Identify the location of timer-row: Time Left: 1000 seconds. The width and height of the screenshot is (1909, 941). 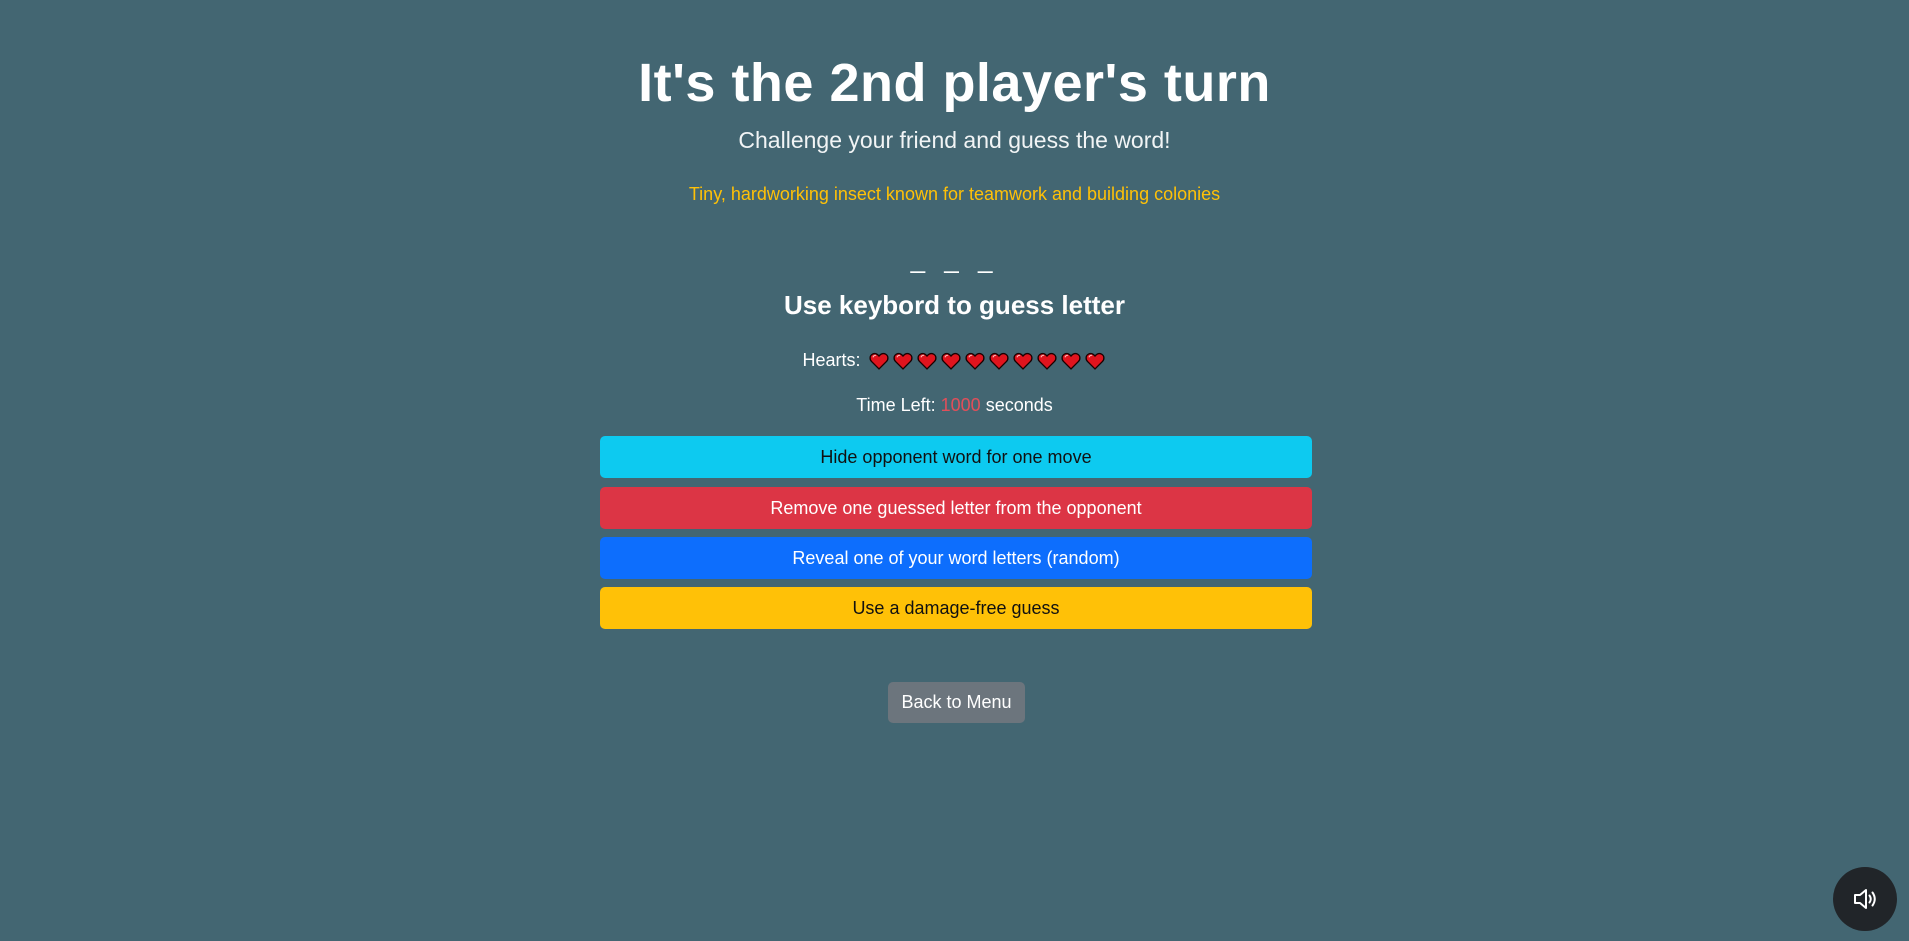
(954, 405).